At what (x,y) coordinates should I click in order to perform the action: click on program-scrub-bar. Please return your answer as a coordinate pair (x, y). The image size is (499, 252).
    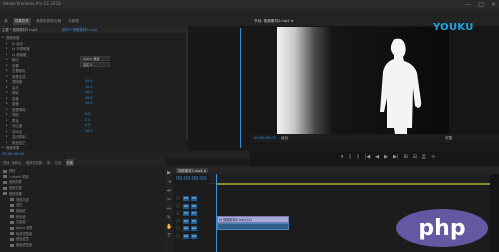
    Looking at the image, I should click on (374, 148).